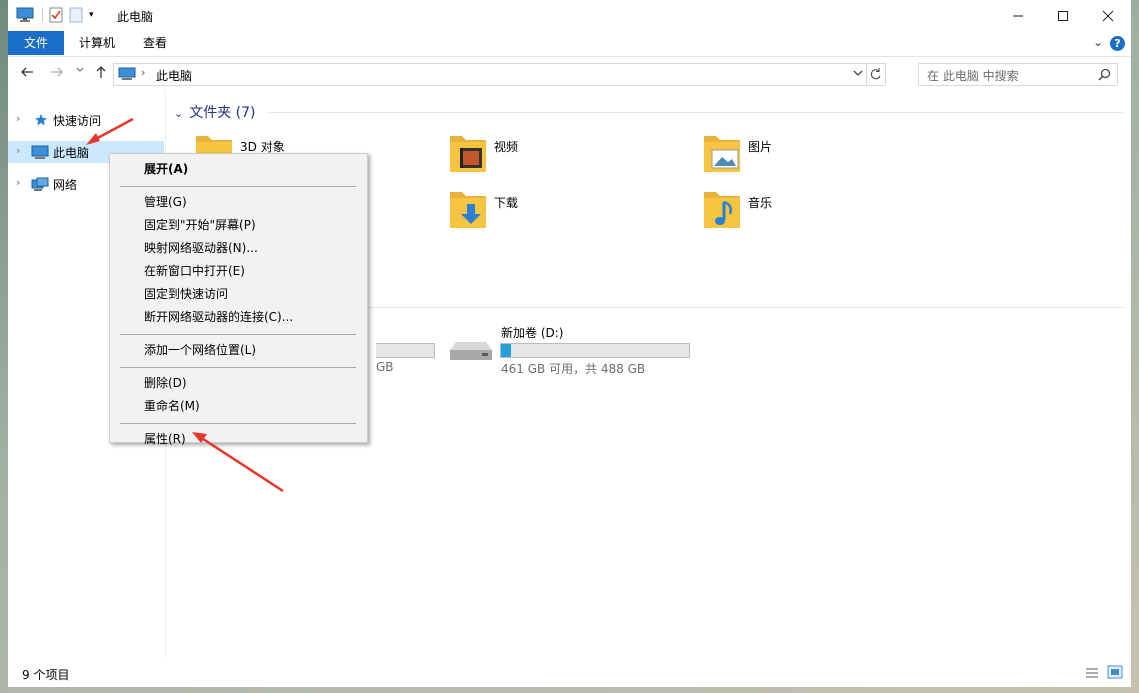 The height and width of the screenshot is (693, 1139). I want to click on quick-access-toolbar: ▾, so click(55, 15).